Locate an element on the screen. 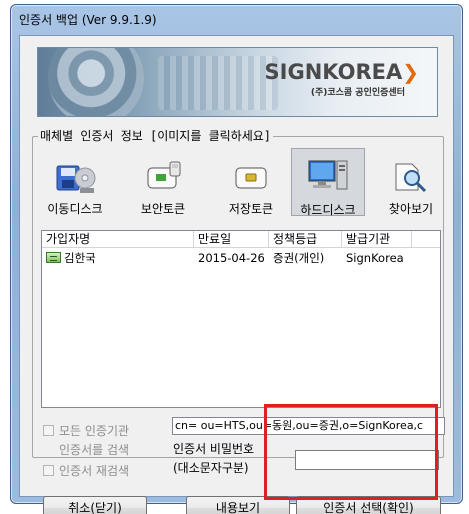 Image resolution: width=469 pixels, height=514 pixels. banner-pattern-graphic is located at coordinates (218, 83).